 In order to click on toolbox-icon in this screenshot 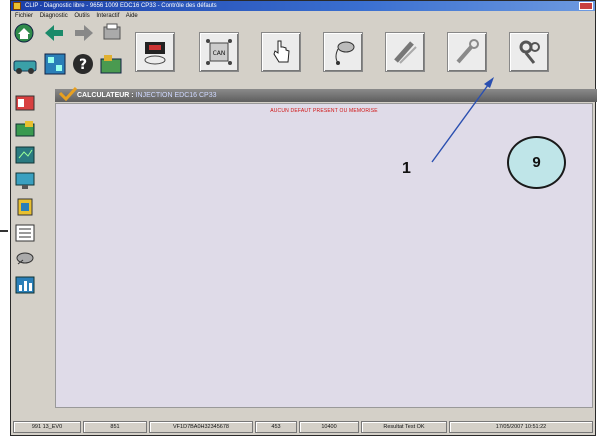, I will do `click(111, 64)`.